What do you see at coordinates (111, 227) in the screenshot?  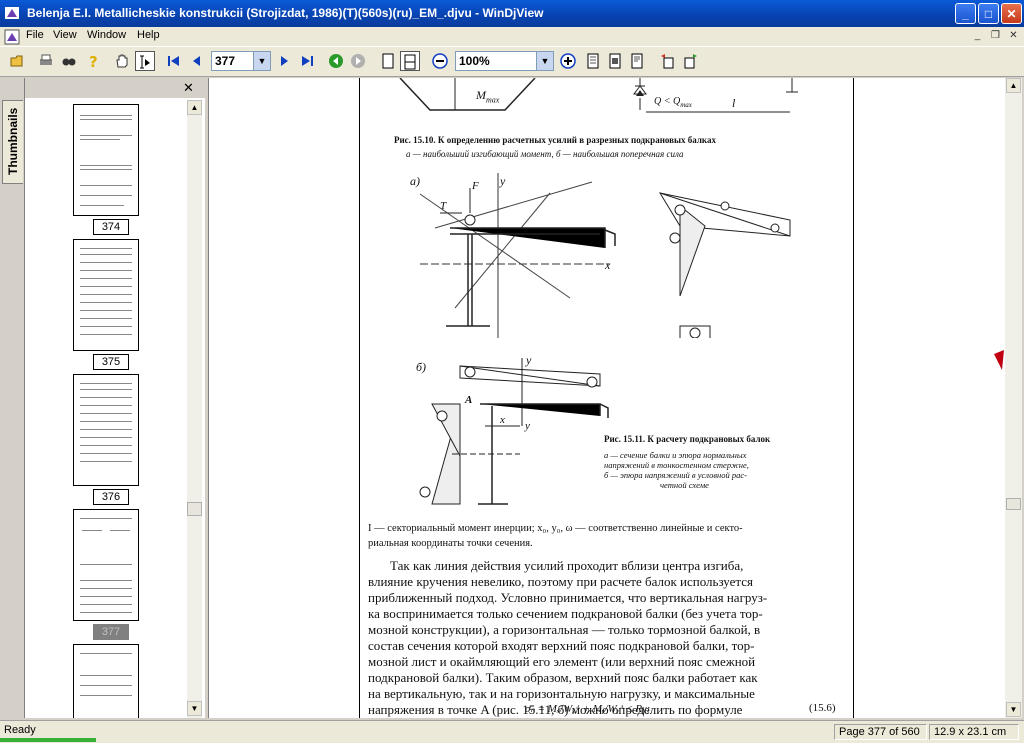 I see `thumbnail-label-374: 374` at bounding box center [111, 227].